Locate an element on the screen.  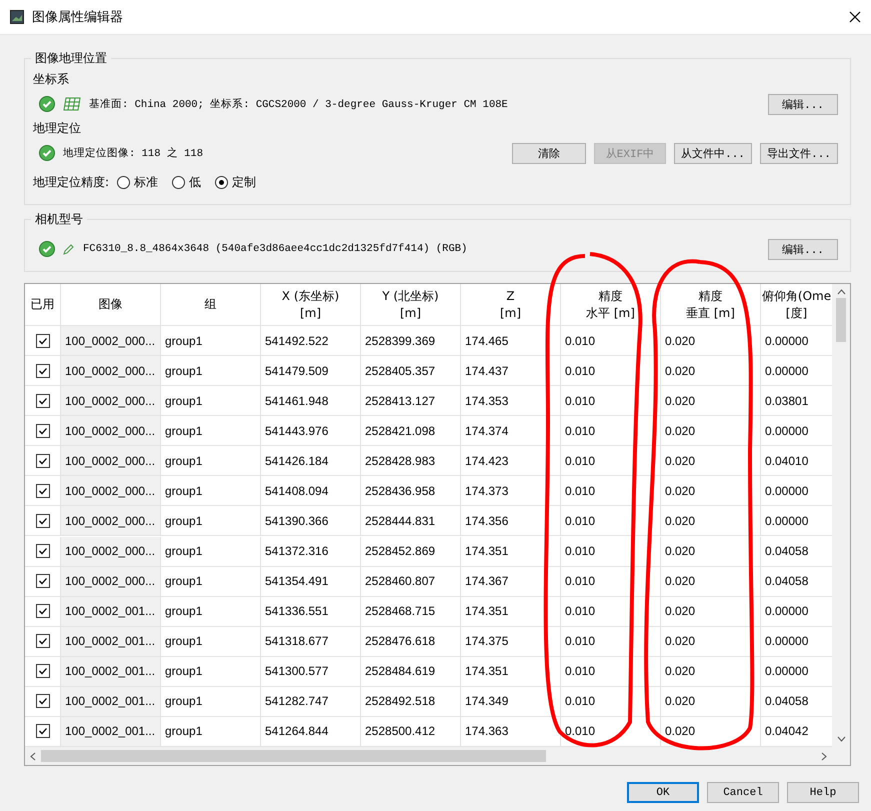
table-cell: 2528399.369 is located at coordinates (411, 341).